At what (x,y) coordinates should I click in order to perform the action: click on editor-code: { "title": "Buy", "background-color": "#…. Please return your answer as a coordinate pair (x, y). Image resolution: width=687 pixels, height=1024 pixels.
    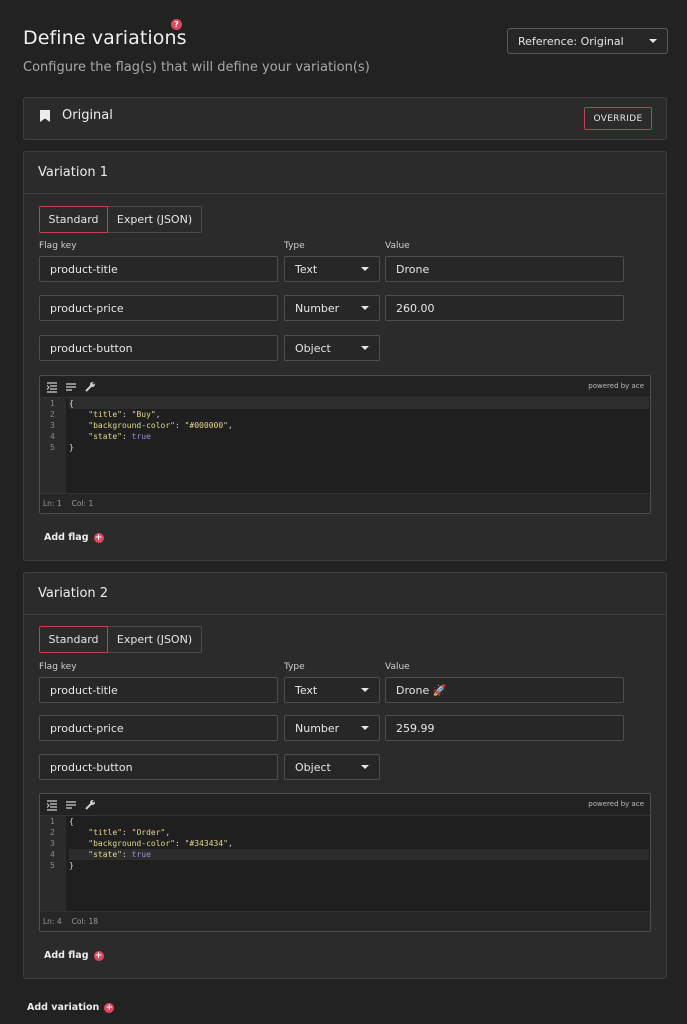
    Looking at the image, I should click on (359, 446).